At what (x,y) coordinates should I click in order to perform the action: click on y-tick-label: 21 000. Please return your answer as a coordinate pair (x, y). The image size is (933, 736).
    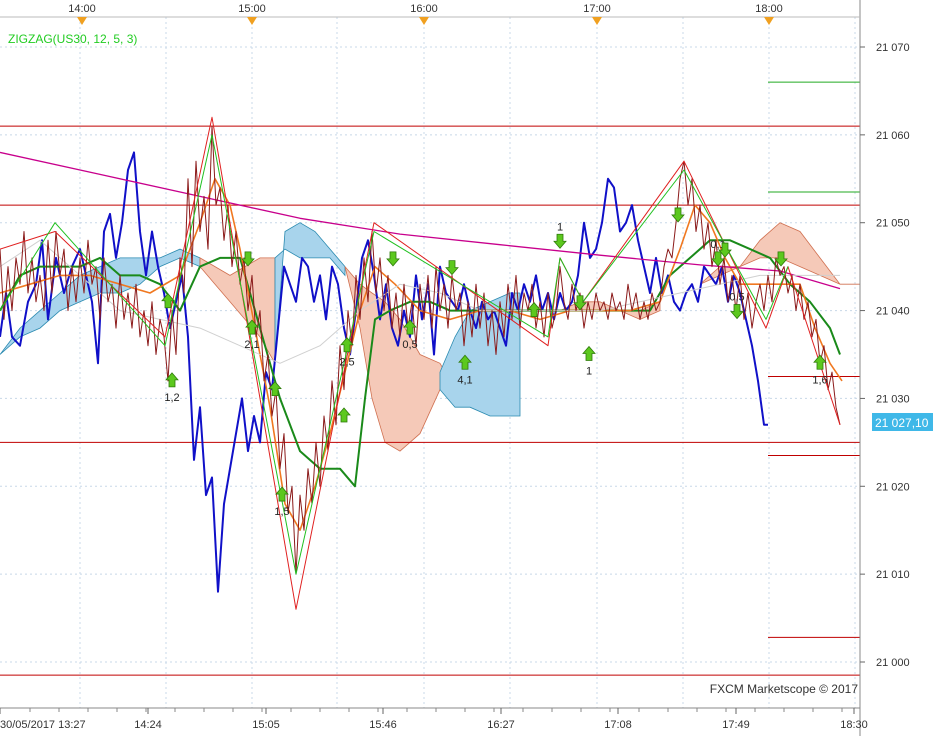
    Looking at the image, I should click on (893, 663).